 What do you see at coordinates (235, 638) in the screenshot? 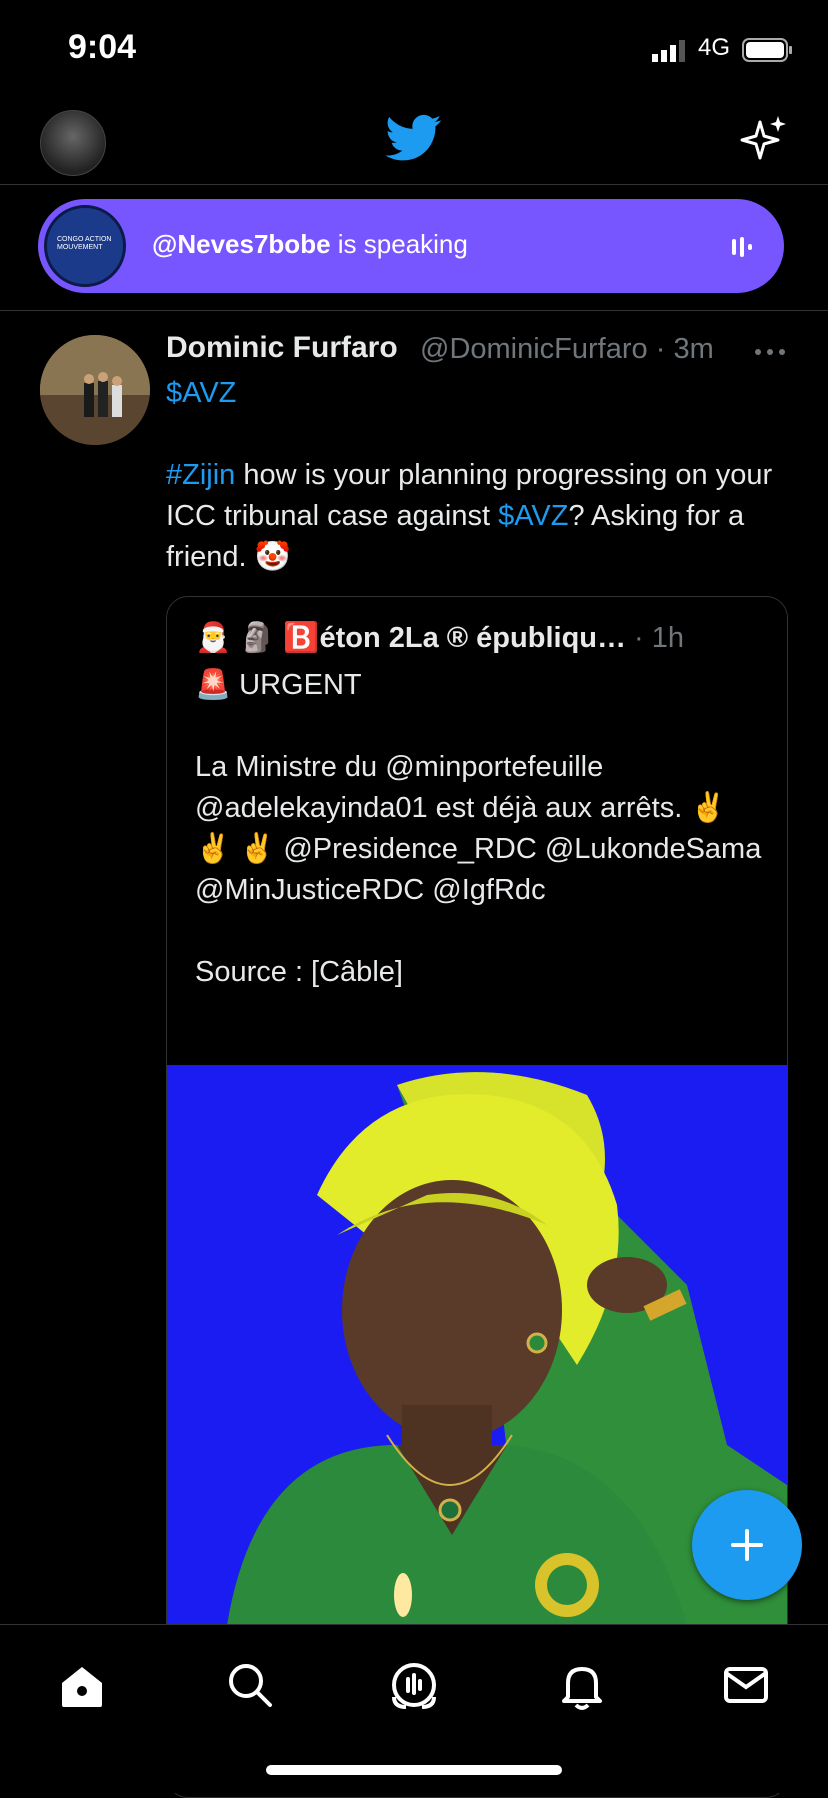
I see `quote-emoji-avatar: 🎅 🗿` at bounding box center [235, 638].